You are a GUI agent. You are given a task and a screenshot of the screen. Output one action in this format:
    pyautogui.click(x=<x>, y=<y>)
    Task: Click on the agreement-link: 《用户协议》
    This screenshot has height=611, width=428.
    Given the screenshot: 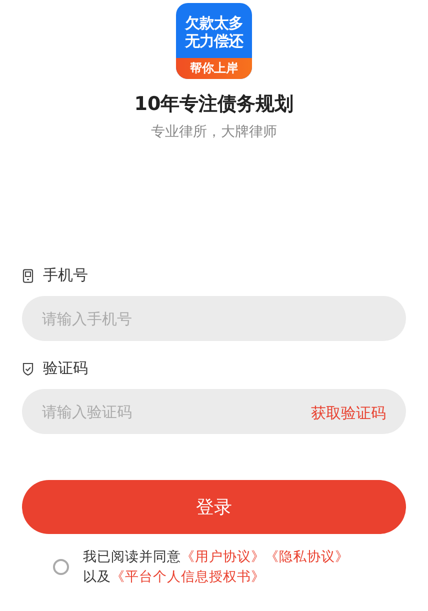 What is the action you would take?
    pyautogui.click(x=223, y=557)
    